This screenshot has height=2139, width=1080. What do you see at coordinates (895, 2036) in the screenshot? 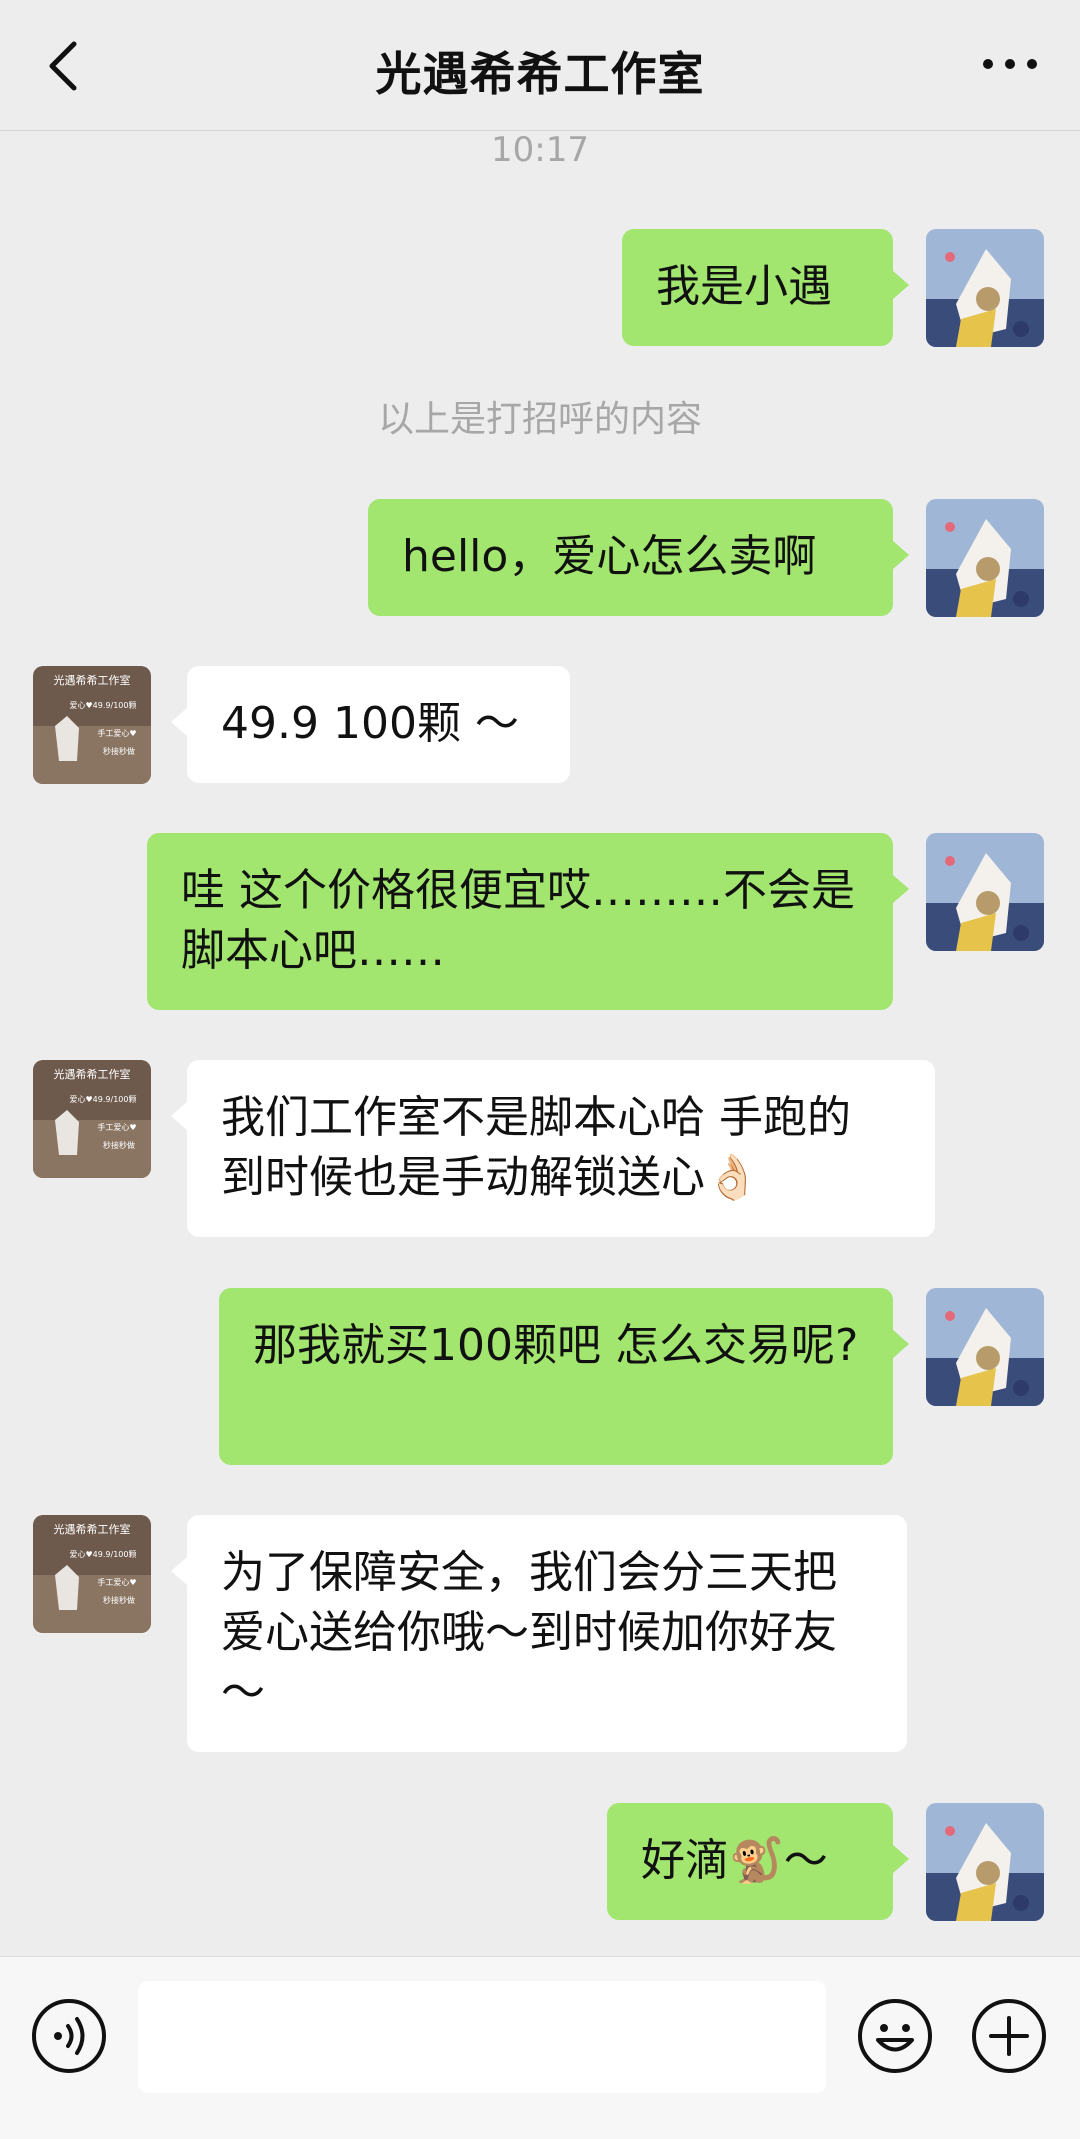
I see `emoji-icon` at bounding box center [895, 2036].